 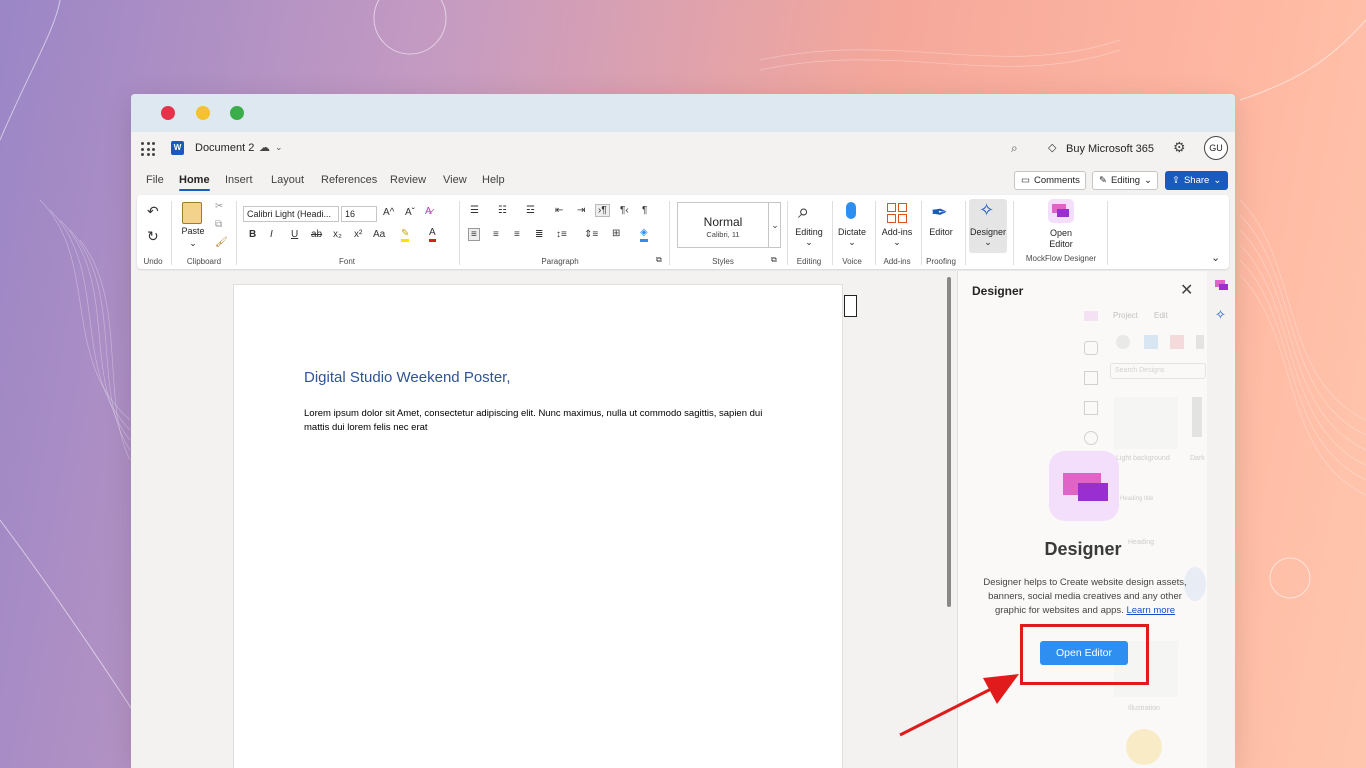 What do you see at coordinates (1216, 148) in the screenshot?
I see `avatar: GU` at bounding box center [1216, 148].